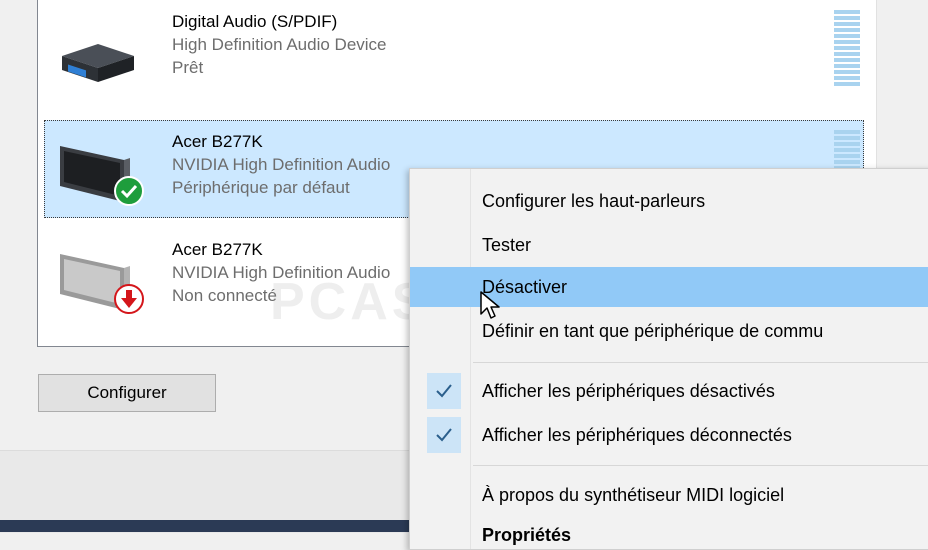  I want to click on device-driver: High Definition Audio Device, so click(279, 44).